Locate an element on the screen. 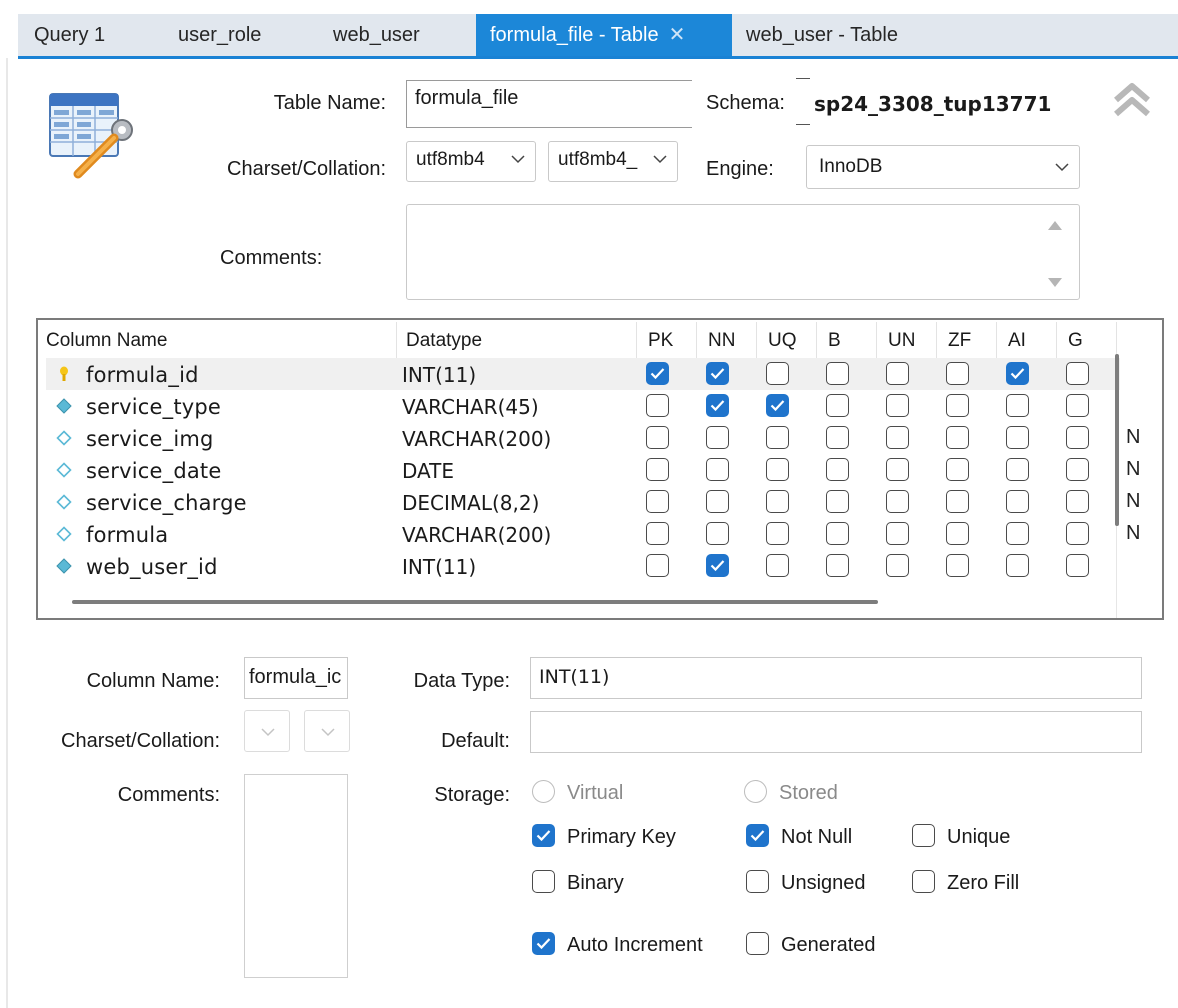 The height and width of the screenshot is (1008, 1178). header-pk: PK is located at coordinates (660, 341).